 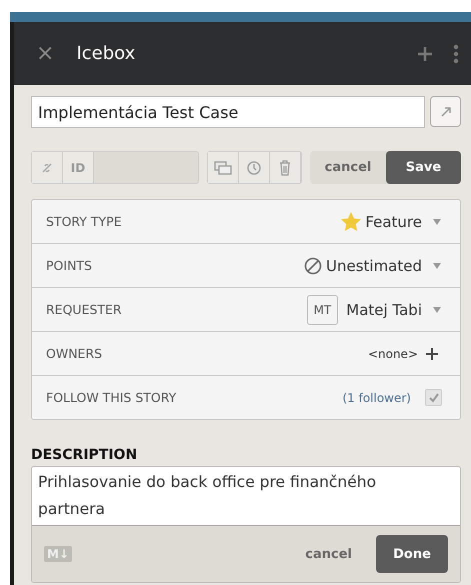 I want to click on arrow-icon, so click(x=445, y=111).